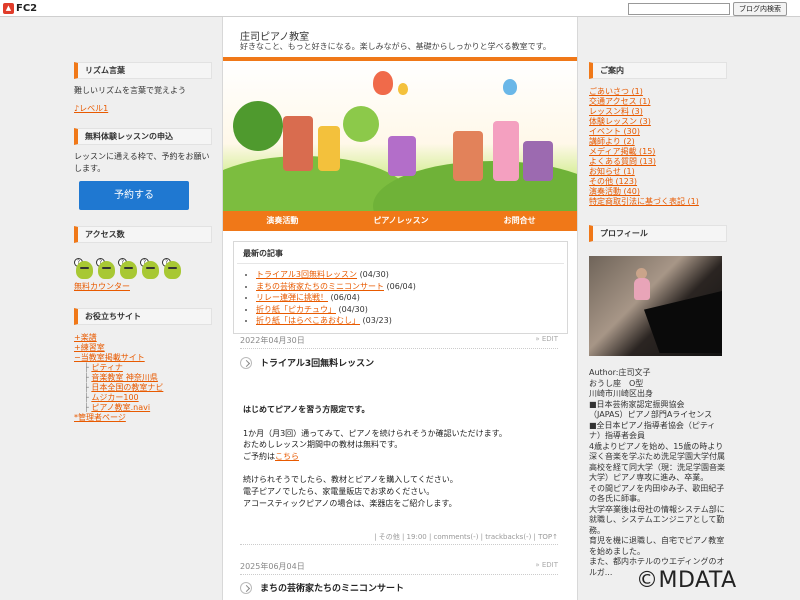 The image size is (800, 600). What do you see at coordinates (246, 362) in the screenshot?
I see `arrow-right-icon` at bounding box center [246, 362].